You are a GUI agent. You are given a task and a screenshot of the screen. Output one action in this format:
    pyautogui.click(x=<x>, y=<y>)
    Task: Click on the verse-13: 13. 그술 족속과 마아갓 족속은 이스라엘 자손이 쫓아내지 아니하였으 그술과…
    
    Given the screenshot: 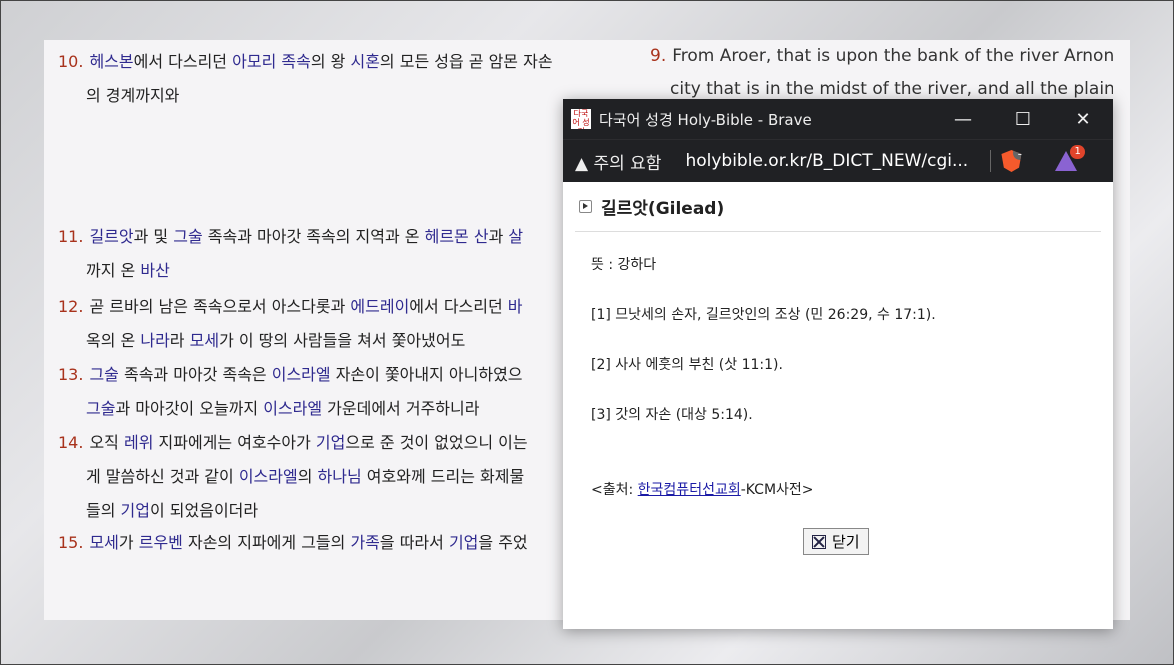 What is the action you would take?
    pyautogui.click(x=338, y=392)
    